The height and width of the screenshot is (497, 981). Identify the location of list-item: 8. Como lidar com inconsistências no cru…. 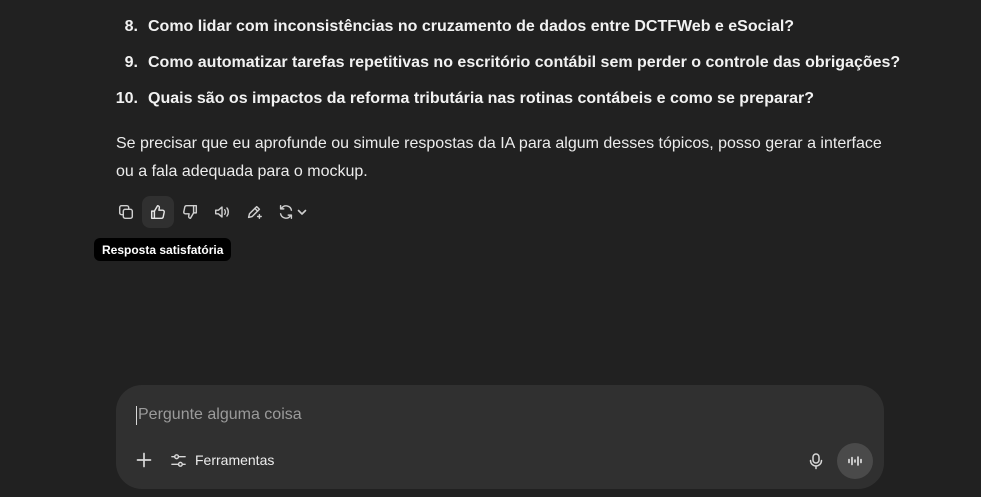
(500, 27).